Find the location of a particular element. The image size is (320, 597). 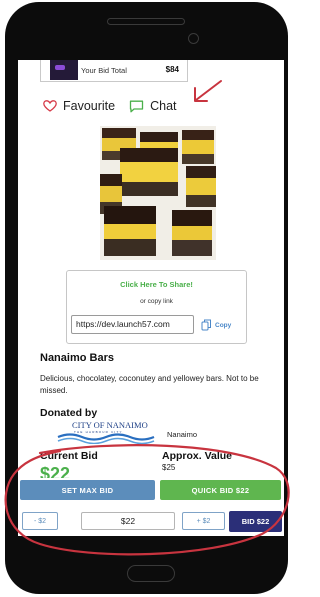

favourite-button: Favourite is located at coordinates (79, 106).